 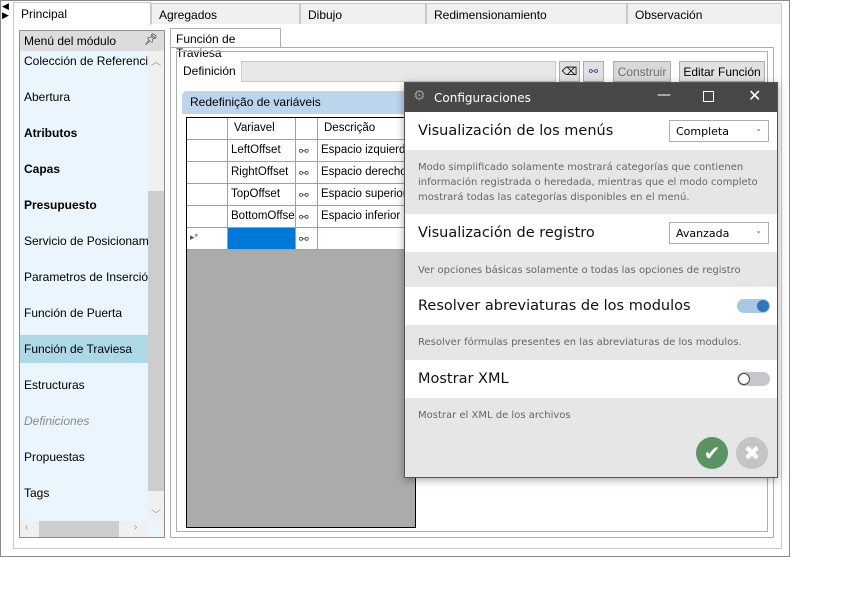 I want to click on resolve-label: Resolver abreviaturas de los modulos, so click(x=554, y=306).